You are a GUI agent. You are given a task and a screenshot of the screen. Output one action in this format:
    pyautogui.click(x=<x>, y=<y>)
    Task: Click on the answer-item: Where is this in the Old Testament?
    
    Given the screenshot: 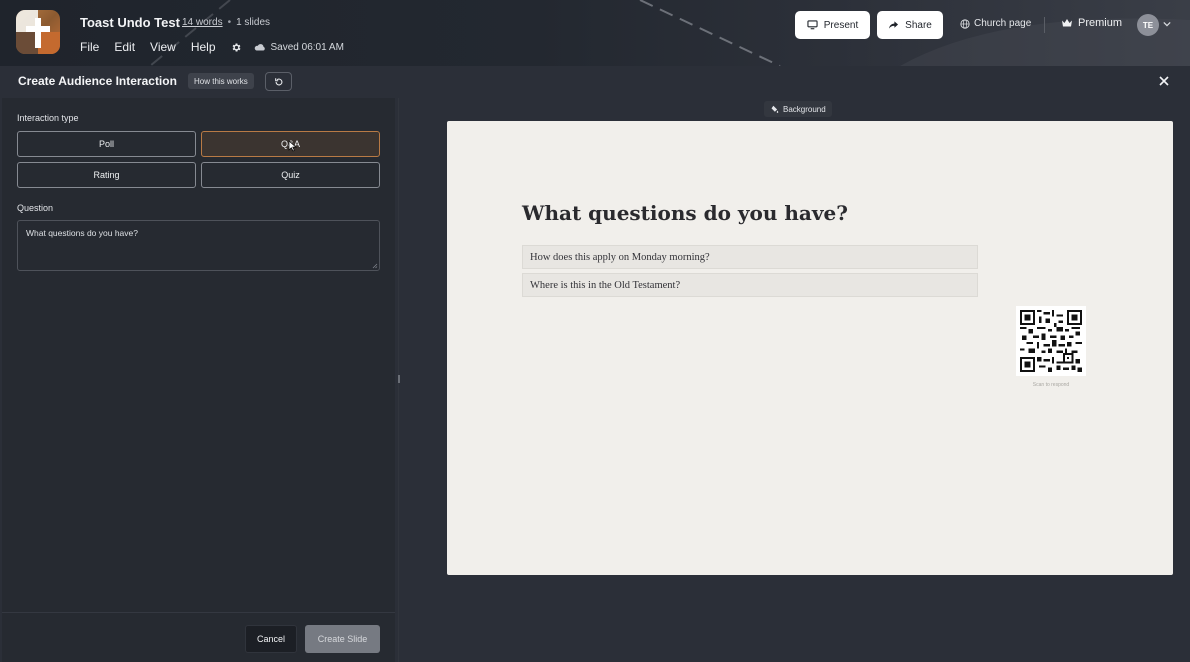 What is the action you would take?
    pyautogui.click(x=750, y=285)
    